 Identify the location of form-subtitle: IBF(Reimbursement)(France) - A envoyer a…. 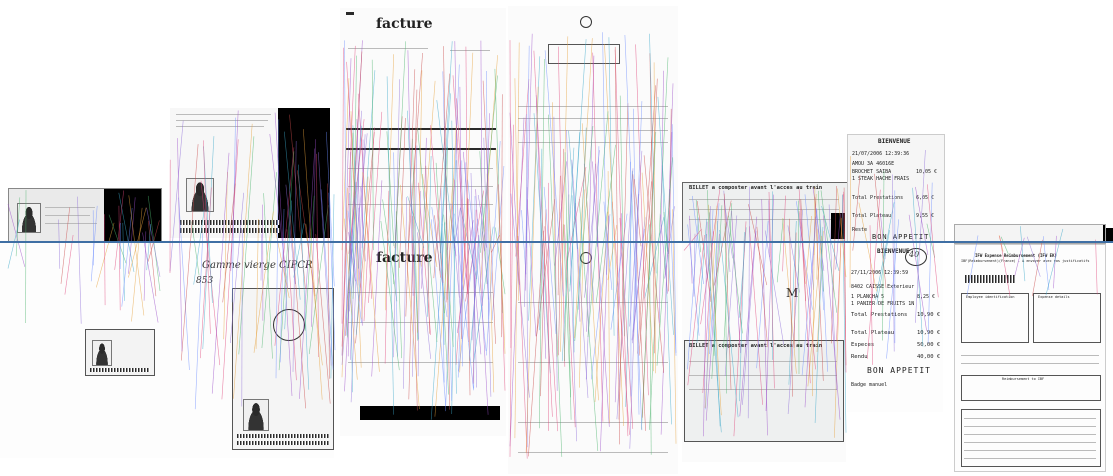
(1025, 261).